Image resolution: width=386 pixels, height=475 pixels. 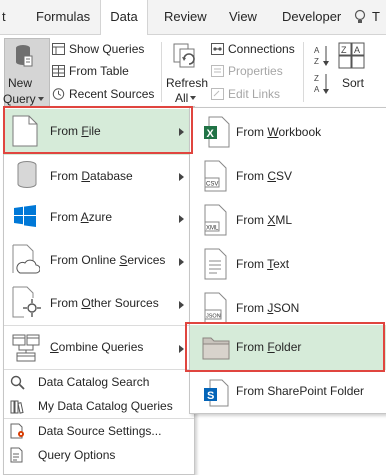 I want to click on from-table-button: From Table, so click(x=90, y=71).